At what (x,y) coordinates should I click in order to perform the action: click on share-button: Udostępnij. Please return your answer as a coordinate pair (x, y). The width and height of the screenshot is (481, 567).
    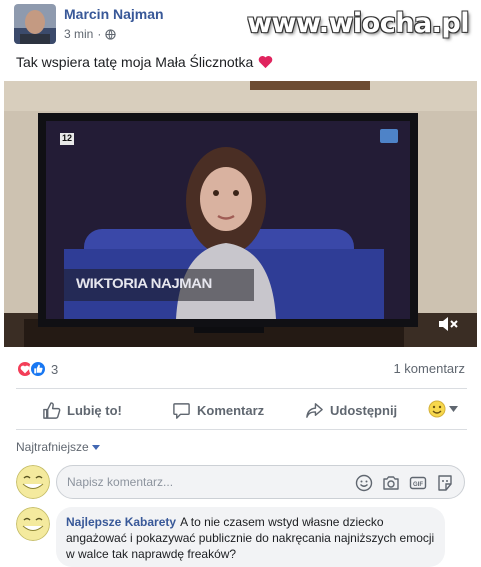
    Looking at the image, I should click on (351, 410).